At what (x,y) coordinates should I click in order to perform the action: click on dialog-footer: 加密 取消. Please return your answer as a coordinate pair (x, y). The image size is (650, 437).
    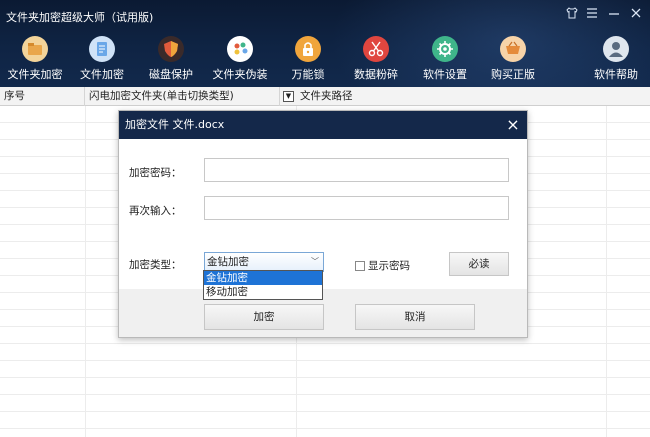
    Looking at the image, I should click on (323, 313).